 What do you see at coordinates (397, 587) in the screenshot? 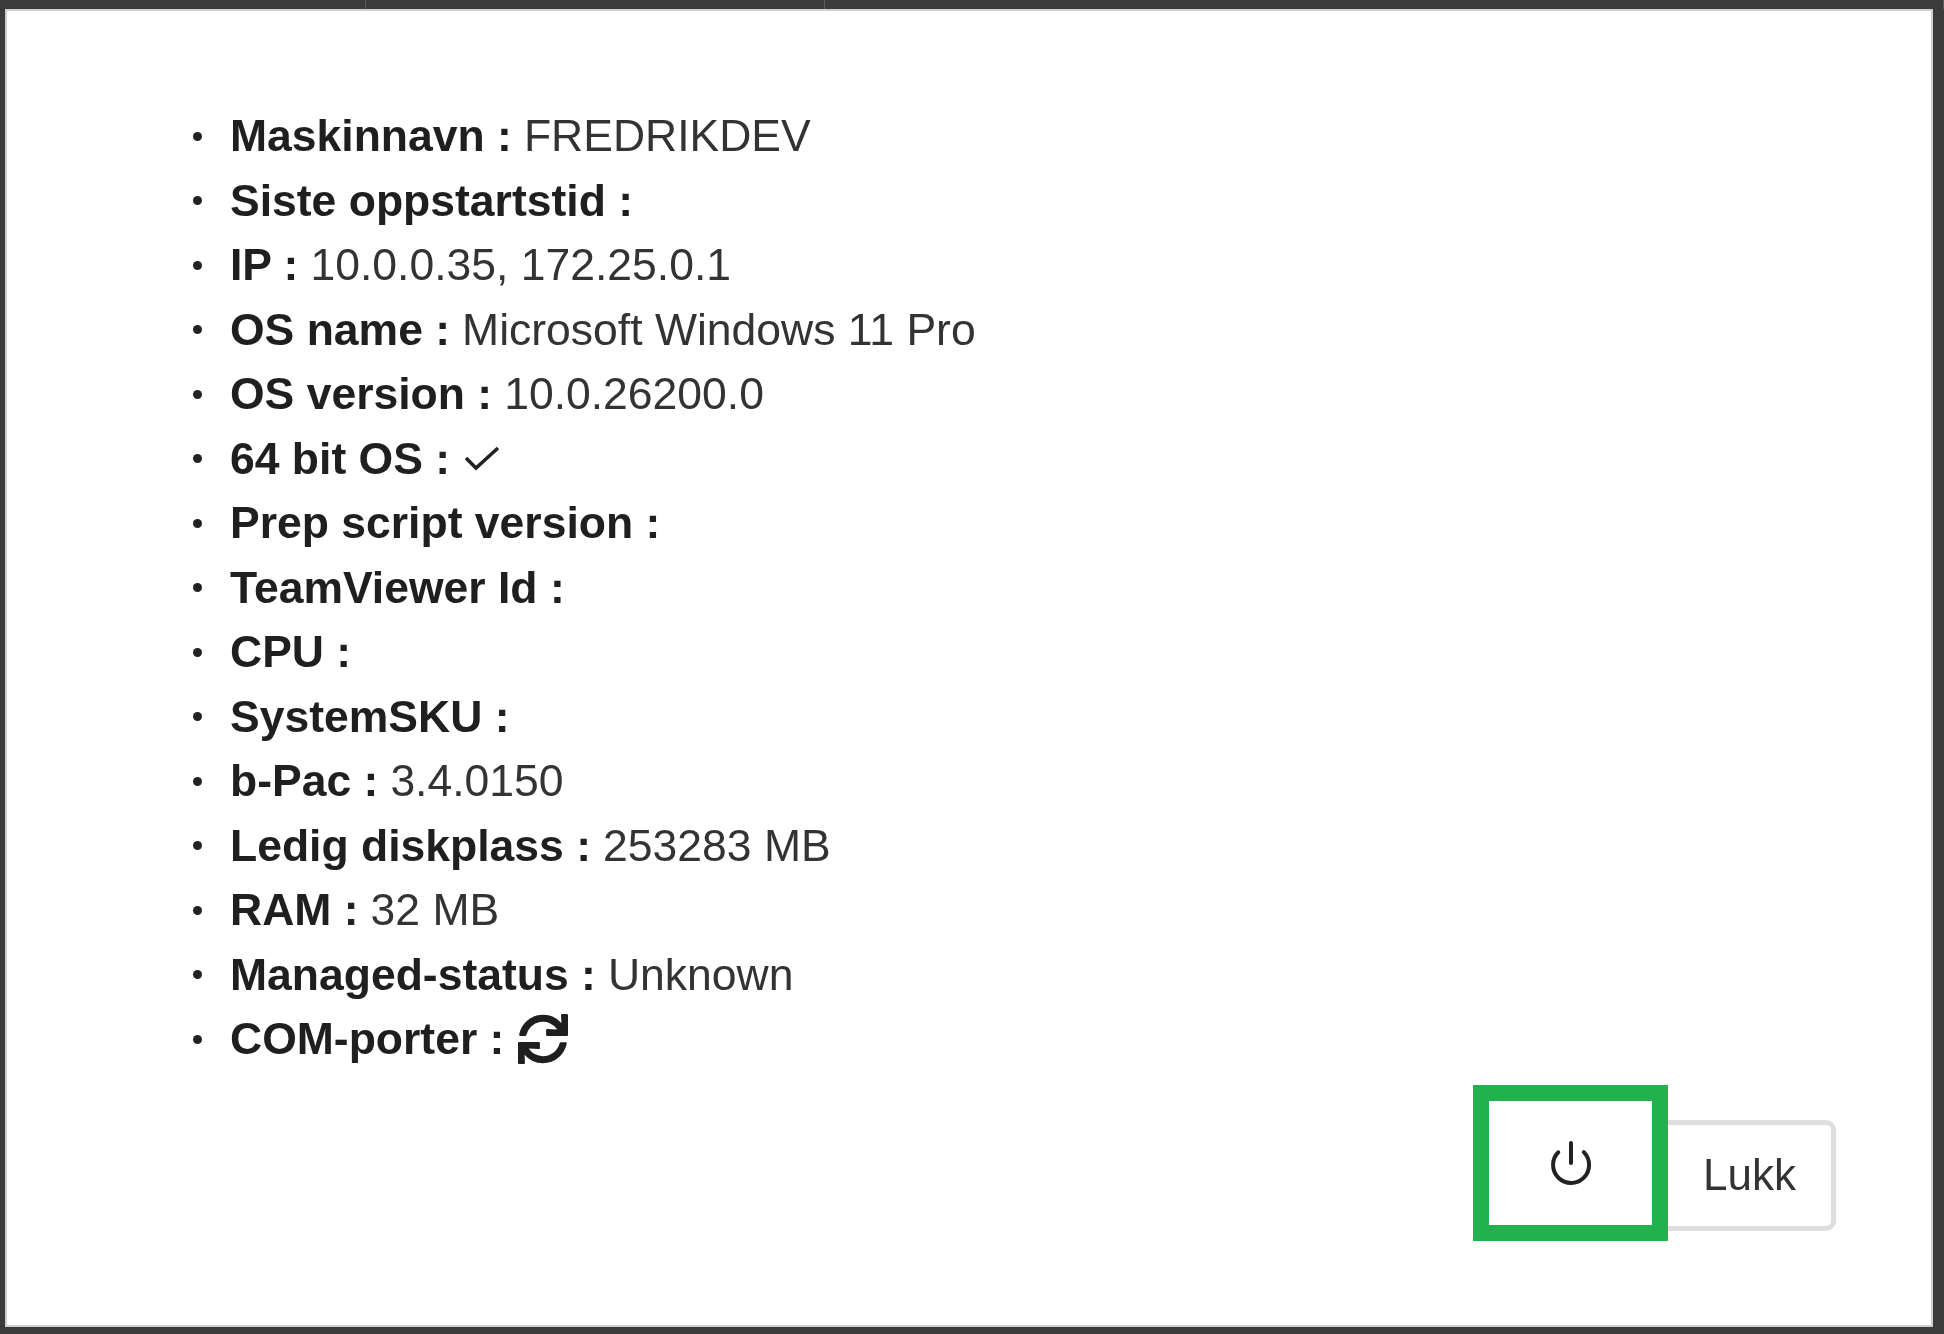
I see `field-label: TeamViewer Id :` at bounding box center [397, 587].